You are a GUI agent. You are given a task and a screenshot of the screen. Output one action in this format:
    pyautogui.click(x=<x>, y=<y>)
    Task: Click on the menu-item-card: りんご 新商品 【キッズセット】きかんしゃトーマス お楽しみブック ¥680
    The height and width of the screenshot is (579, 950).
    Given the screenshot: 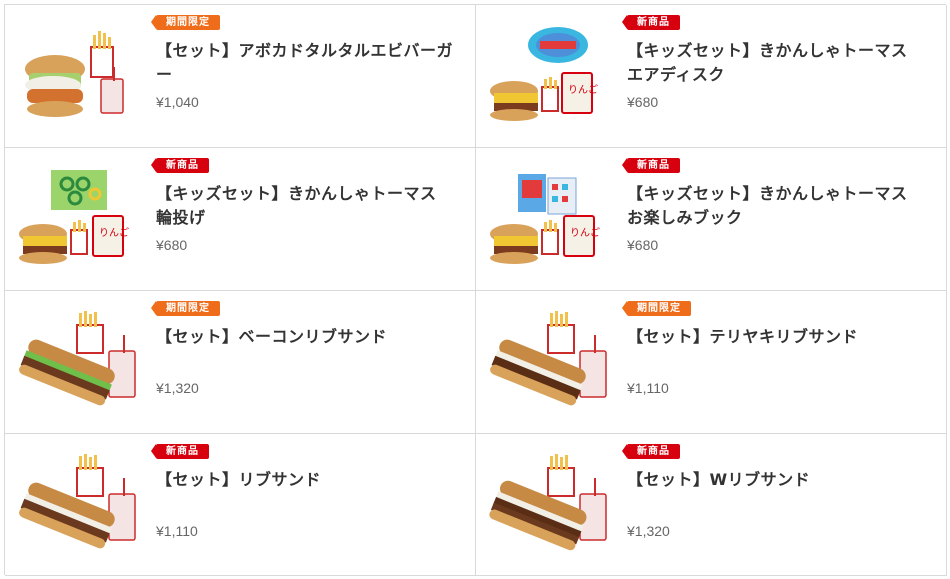 What is the action you would take?
    pyautogui.click(x=711, y=219)
    